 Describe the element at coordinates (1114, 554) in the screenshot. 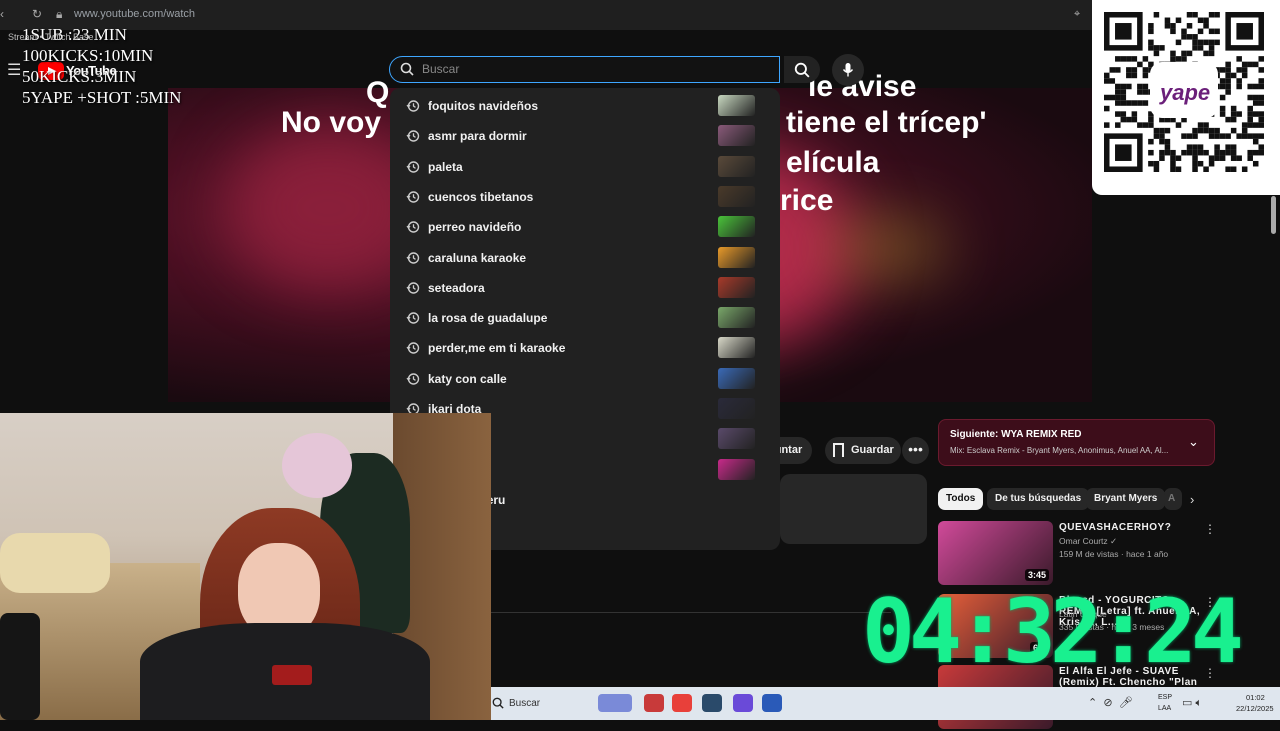

I see `video-meta: 159 M de vistas · hace 1 año` at that location.